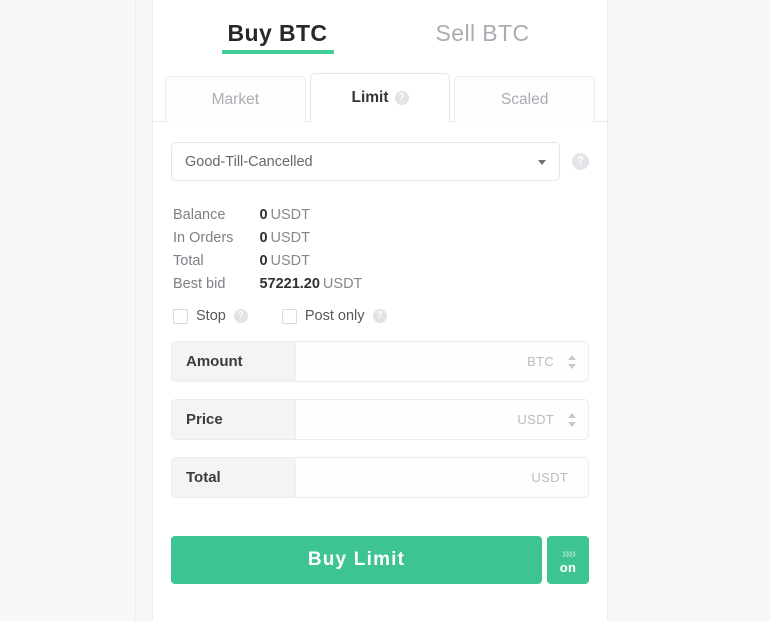 This screenshot has height=621, width=770. Describe the element at coordinates (575, 361) in the screenshot. I see `amount-stepper` at that location.